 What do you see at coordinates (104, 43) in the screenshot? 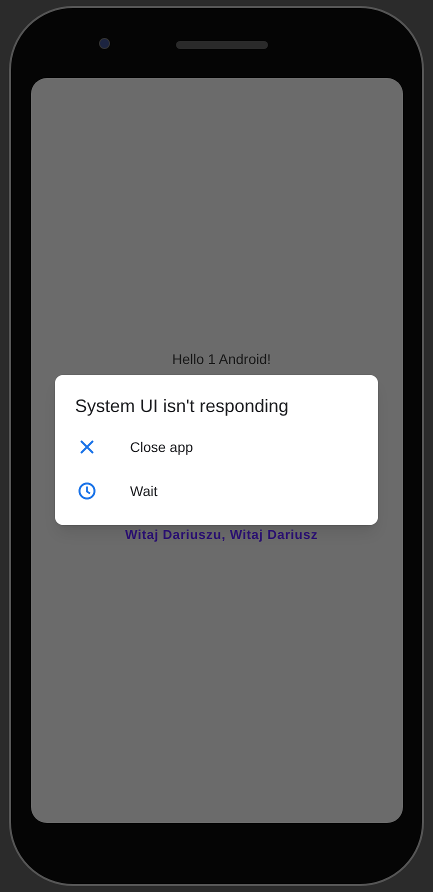
I see `camera-icon` at bounding box center [104, 43].